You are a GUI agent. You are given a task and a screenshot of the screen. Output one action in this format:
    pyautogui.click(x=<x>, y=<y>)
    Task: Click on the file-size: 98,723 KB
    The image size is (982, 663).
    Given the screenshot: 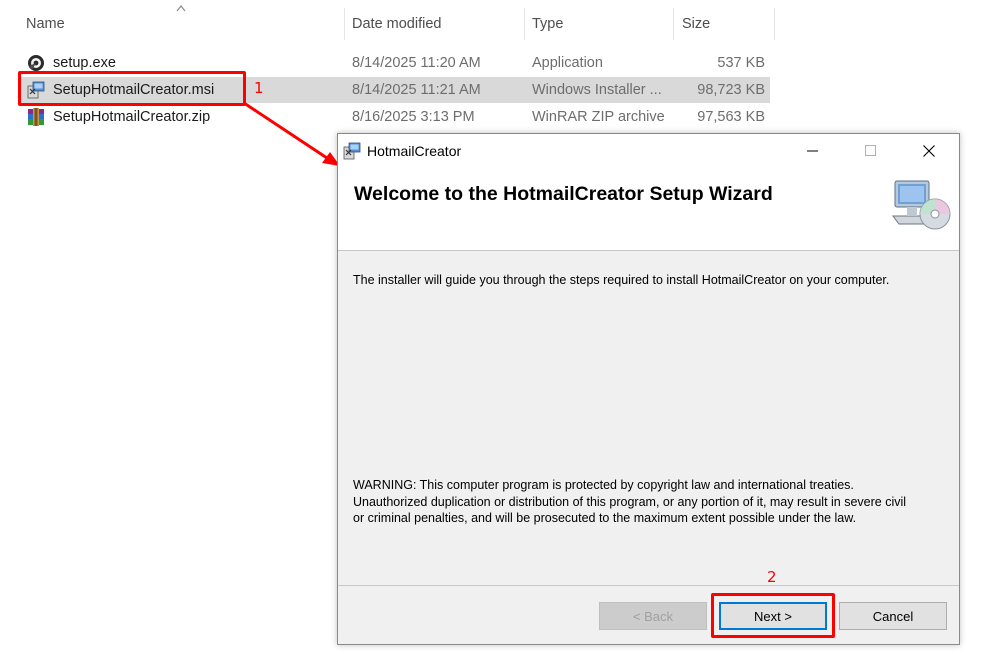 What is the action you would take?
    pyautogui.click(x=731, y=90)
    